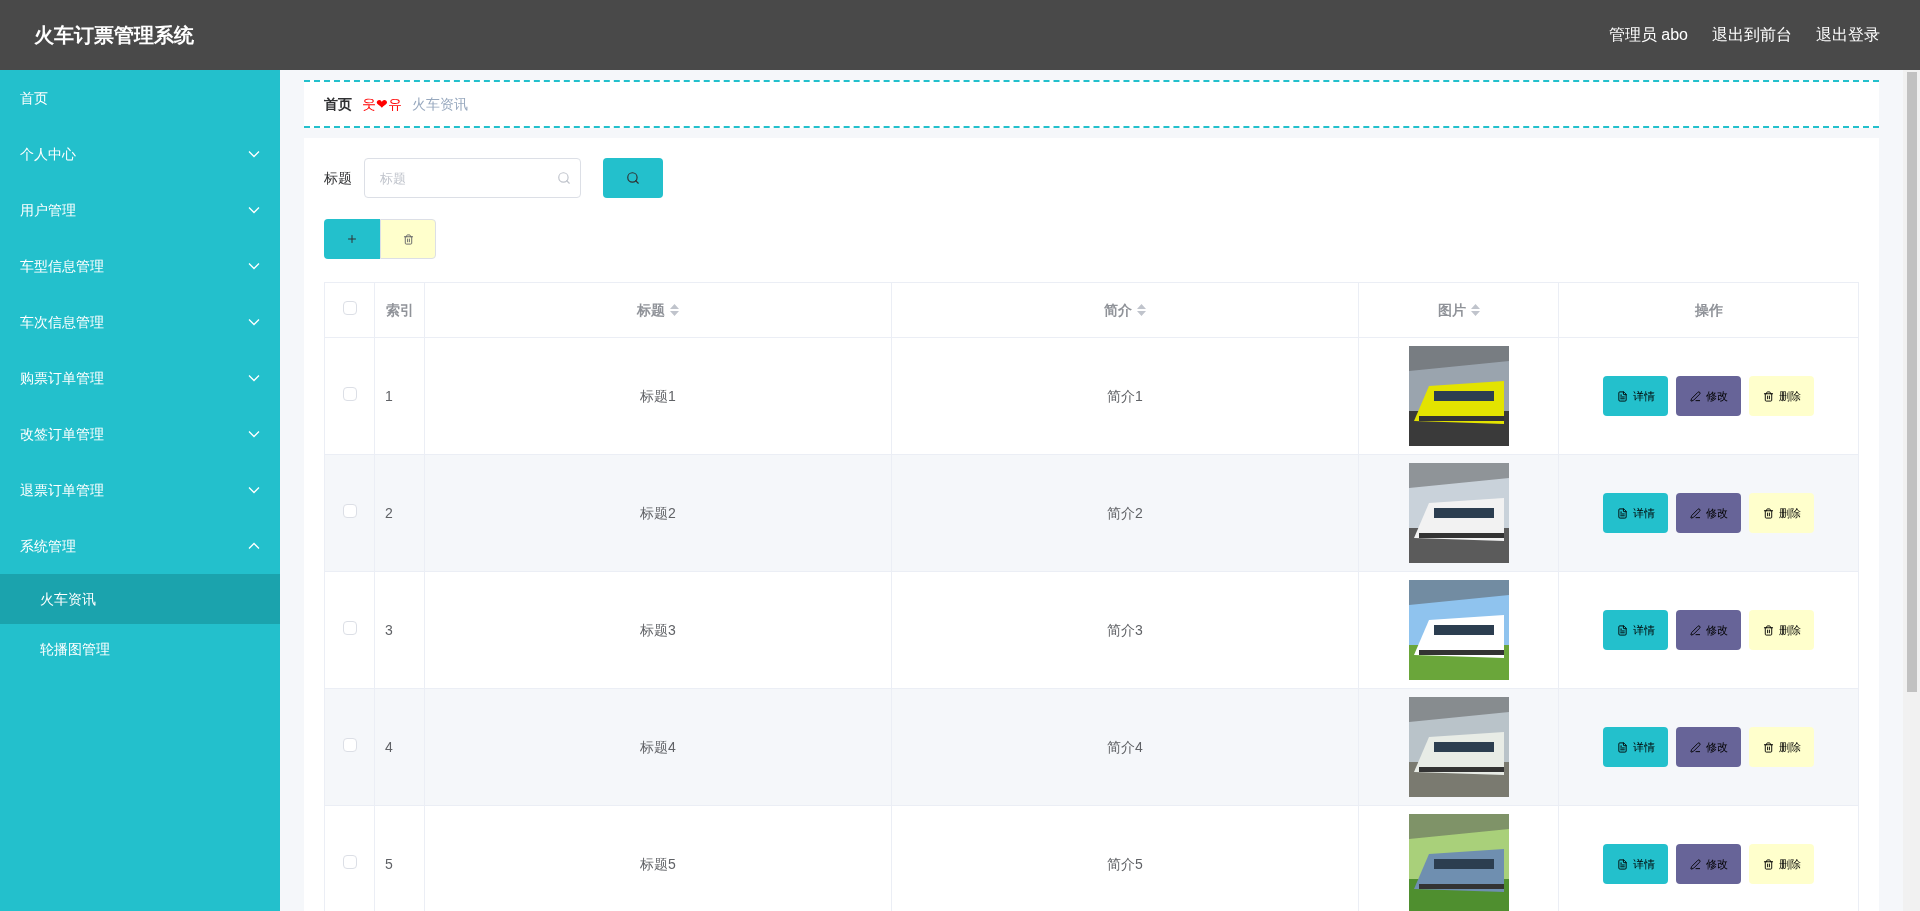 The height and width of the screenshot is (911, 1920). Describe the element at coordinates (440, 104) in the screenshot. I see `breadcrumb-current: 火车资讯` at that location.